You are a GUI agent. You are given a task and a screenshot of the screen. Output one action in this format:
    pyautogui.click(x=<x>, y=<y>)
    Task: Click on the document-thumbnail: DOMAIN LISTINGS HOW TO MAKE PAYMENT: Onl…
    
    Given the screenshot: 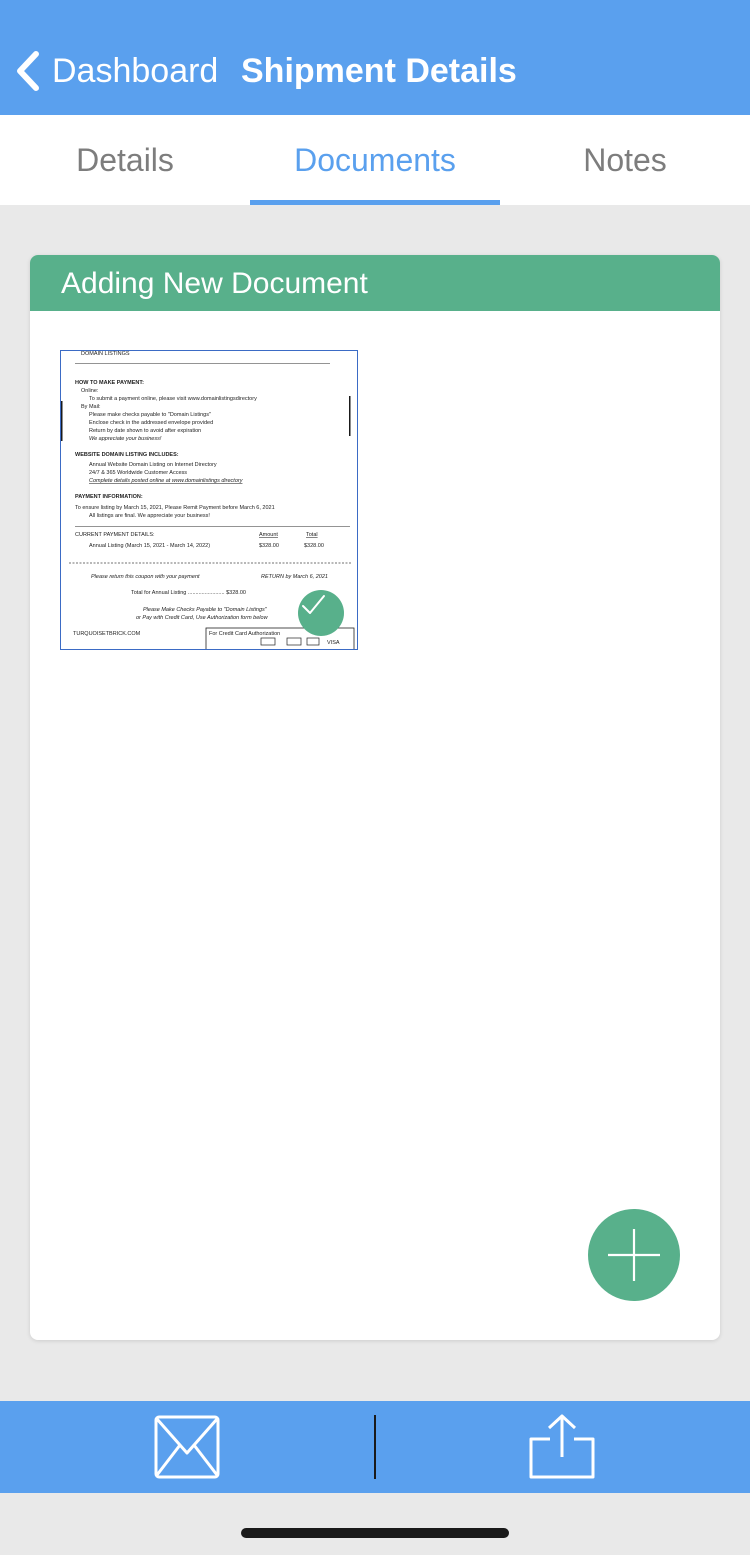 What is the action you would take?
    pyautogui.click(x=209, y=500)
    